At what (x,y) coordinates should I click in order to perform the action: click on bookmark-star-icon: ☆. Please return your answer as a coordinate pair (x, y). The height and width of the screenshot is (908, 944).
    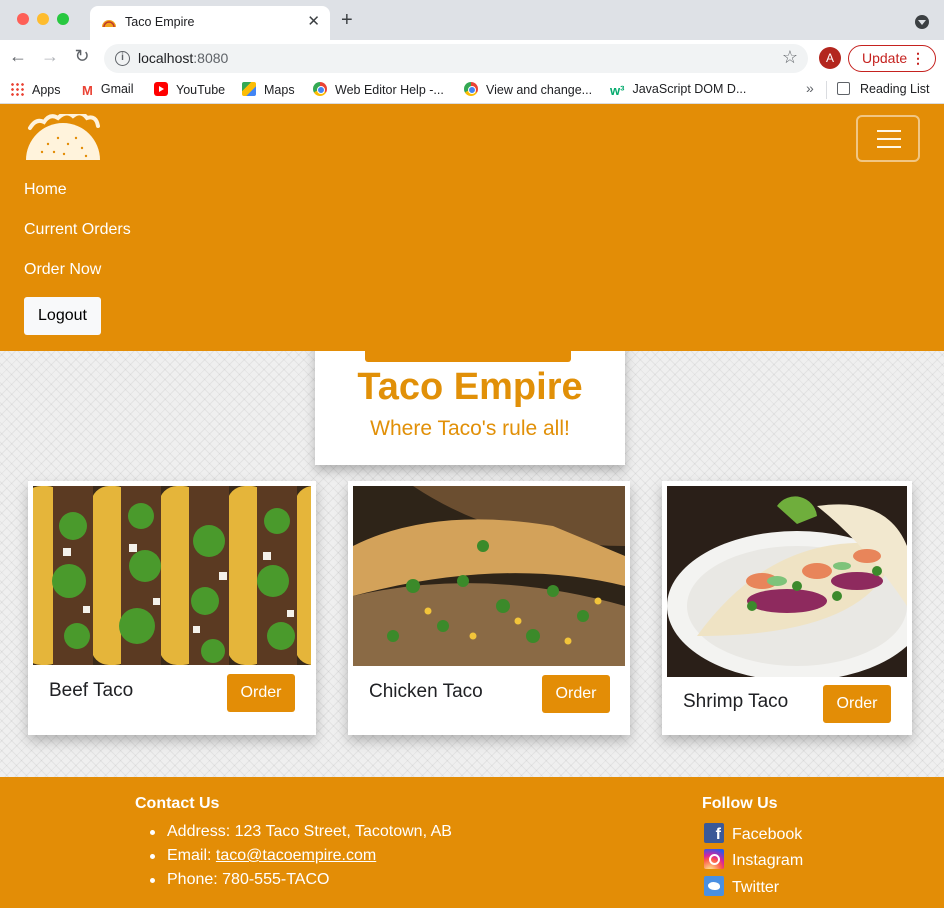
    Looking at the image, I should click on (790, 57).